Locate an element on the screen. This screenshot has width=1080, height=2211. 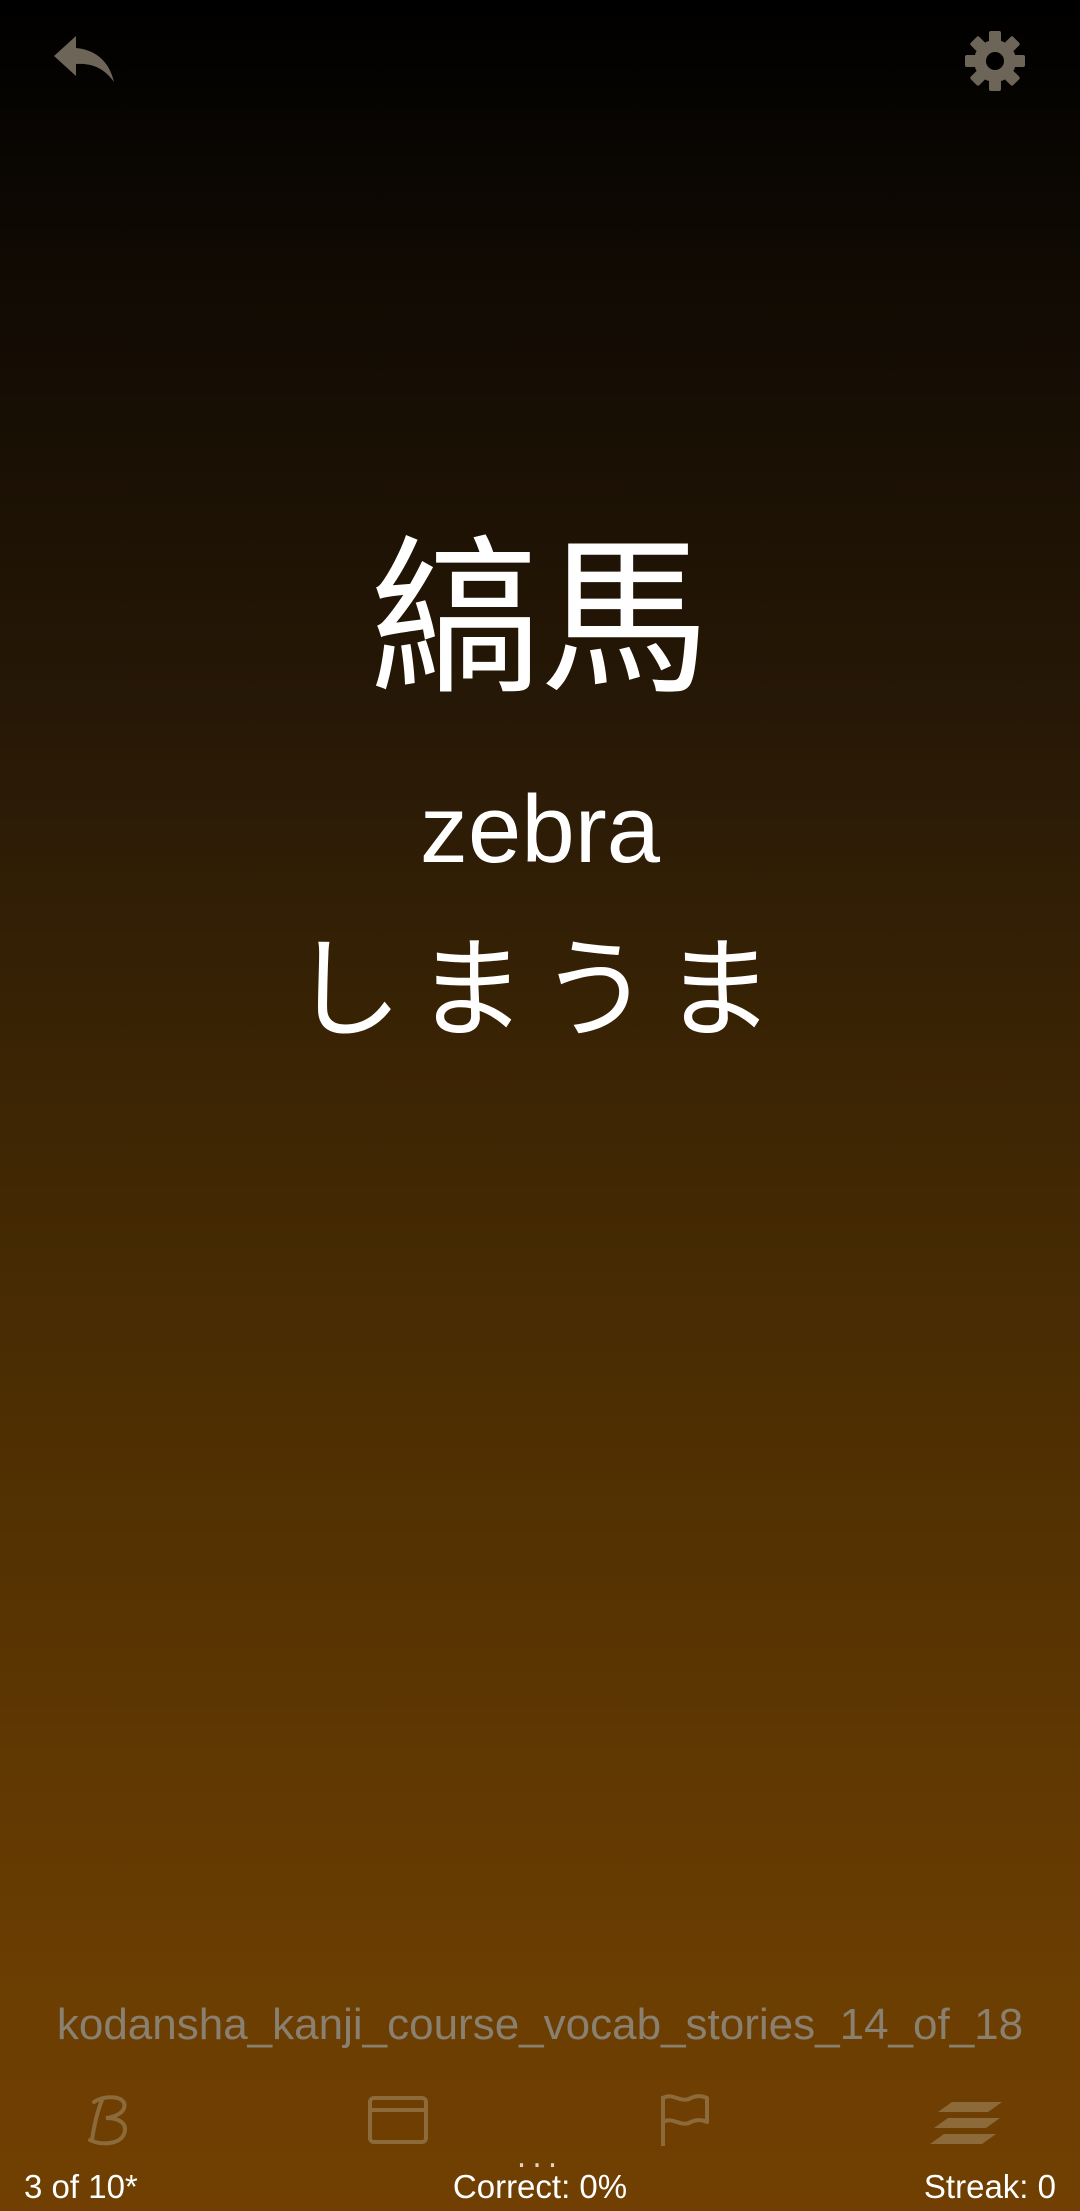
settings-button is located at coordinates (995, 61).